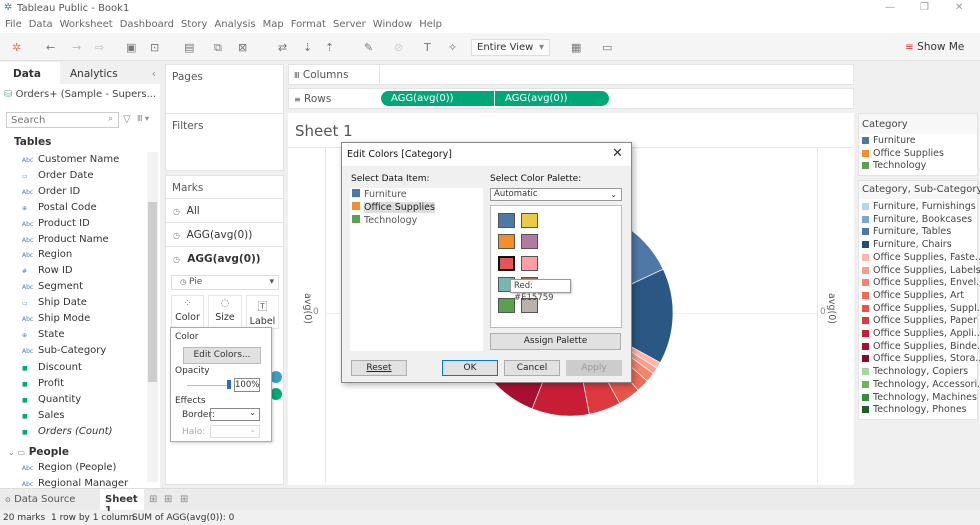  Describe the element at coordinates (131, 47) in the screenshot. I see `save-icon: ▣` at that location.